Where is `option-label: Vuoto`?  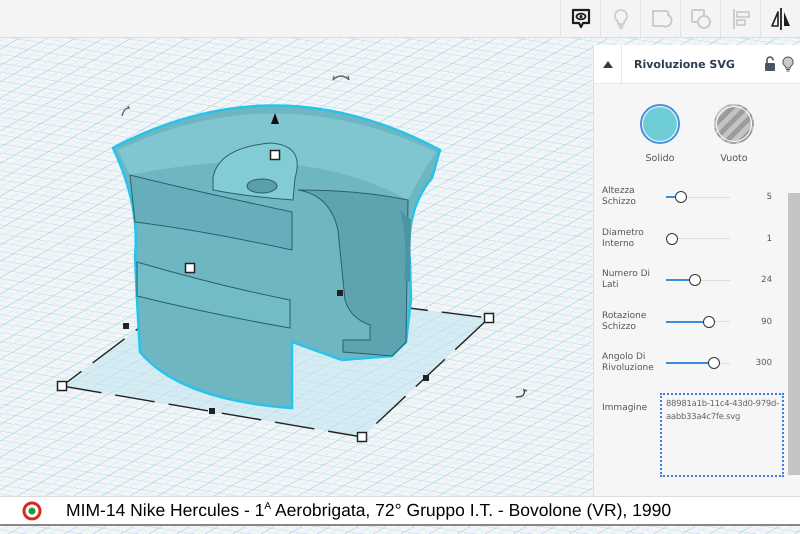
option-label: Vuoto is located at coordinates (734, 158).